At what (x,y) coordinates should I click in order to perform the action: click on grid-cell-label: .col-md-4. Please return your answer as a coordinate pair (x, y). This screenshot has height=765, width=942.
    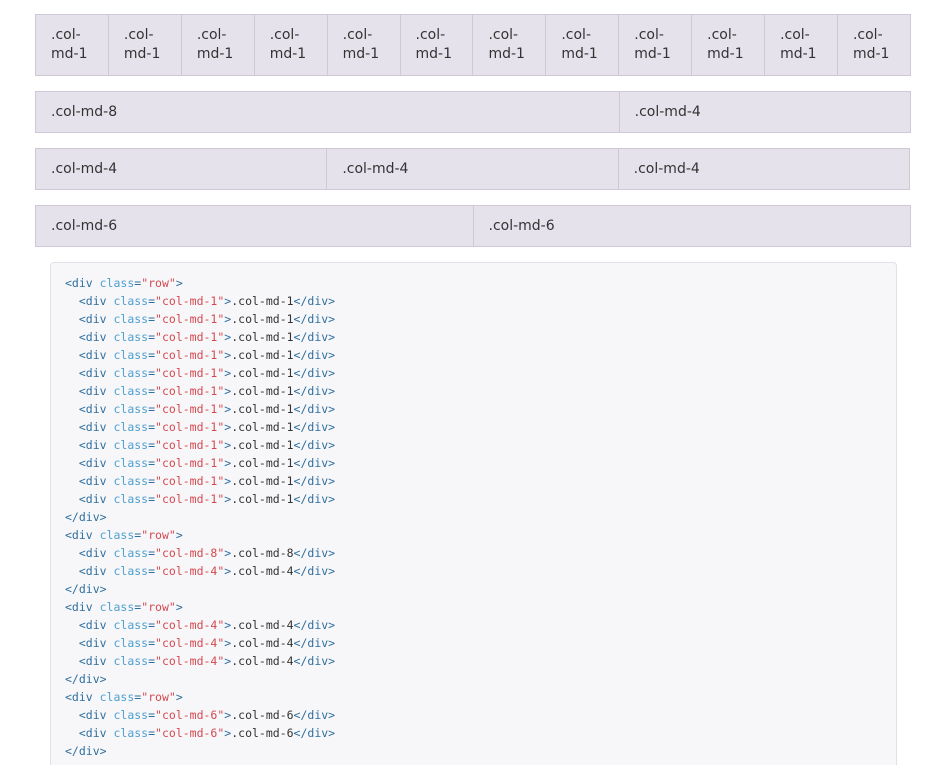
    Looking at the image, I should click on (667, 111).